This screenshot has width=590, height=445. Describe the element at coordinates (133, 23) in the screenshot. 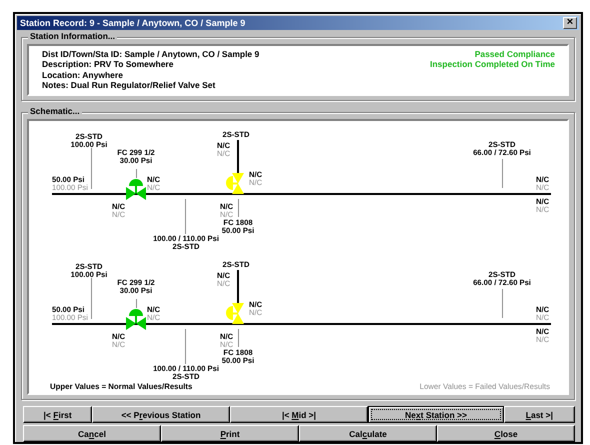

I see `window-title: Station Record: 9 - Sample / Anytown, CO / Sample 9` at that location.